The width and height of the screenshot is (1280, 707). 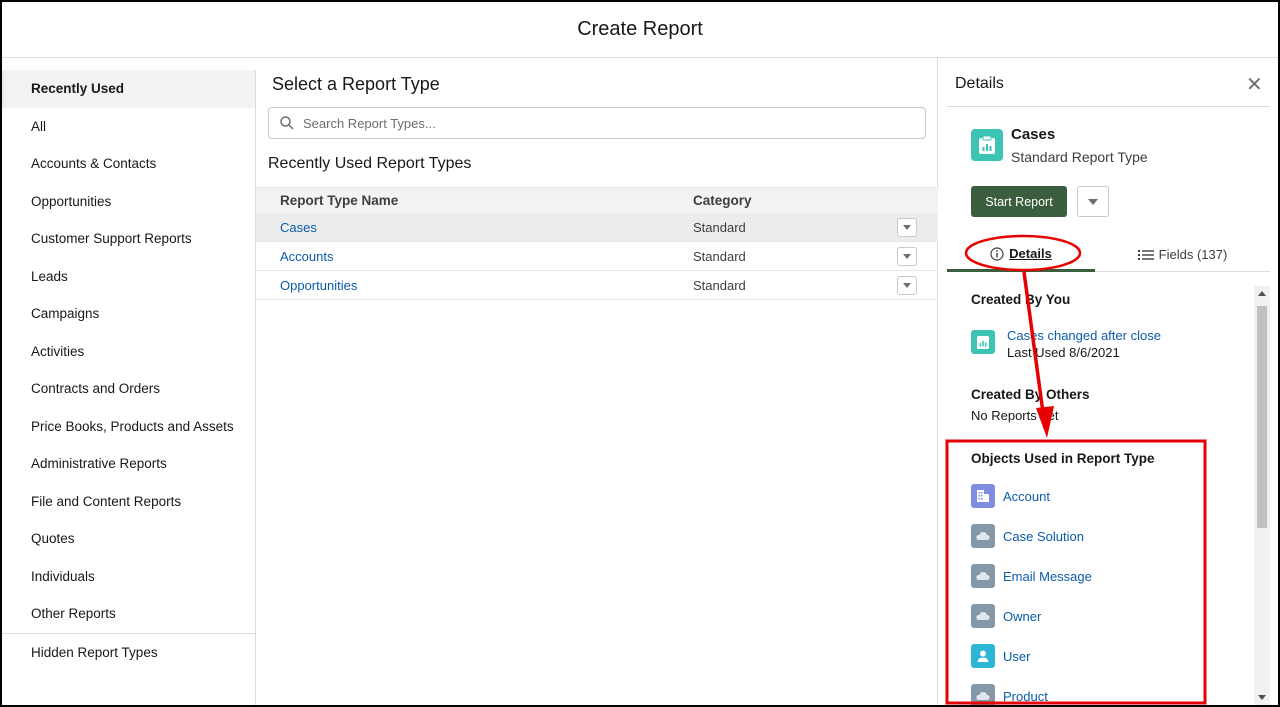 I want to click on object-link-case-solution: Case Solution, so click(x=1043, y=536).